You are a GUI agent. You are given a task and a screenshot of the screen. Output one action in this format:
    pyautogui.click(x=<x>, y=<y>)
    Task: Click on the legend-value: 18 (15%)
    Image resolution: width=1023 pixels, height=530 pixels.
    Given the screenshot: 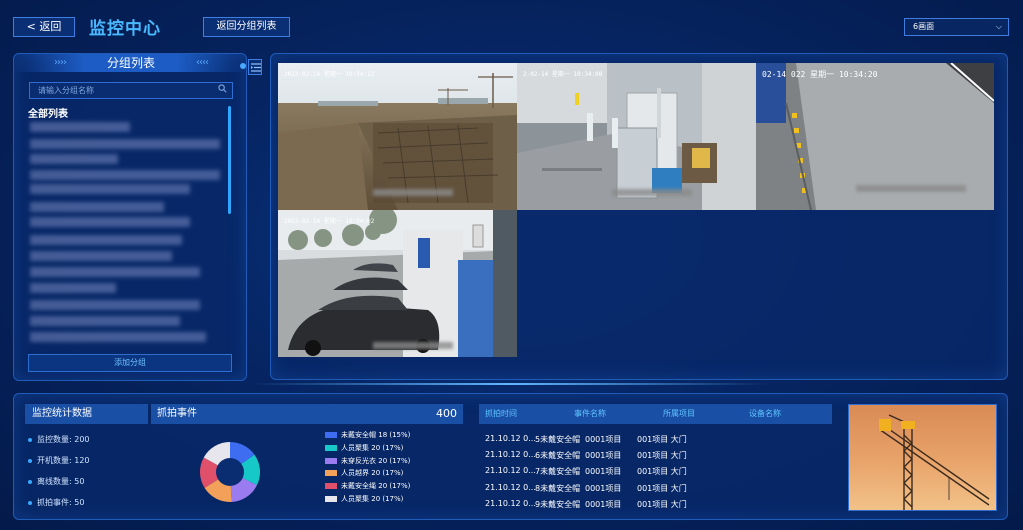 What is the action you would take?
    pyautogui.click(x=394, y=435)
    